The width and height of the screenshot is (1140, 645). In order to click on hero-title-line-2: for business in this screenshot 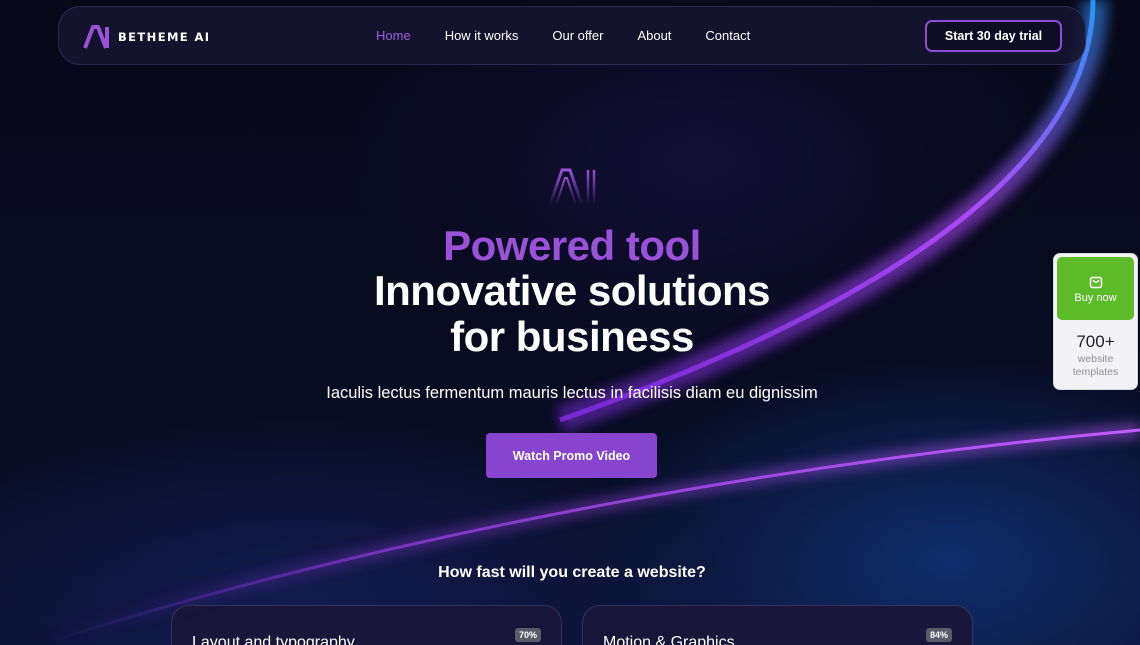, I will do `click(572, 336)`.